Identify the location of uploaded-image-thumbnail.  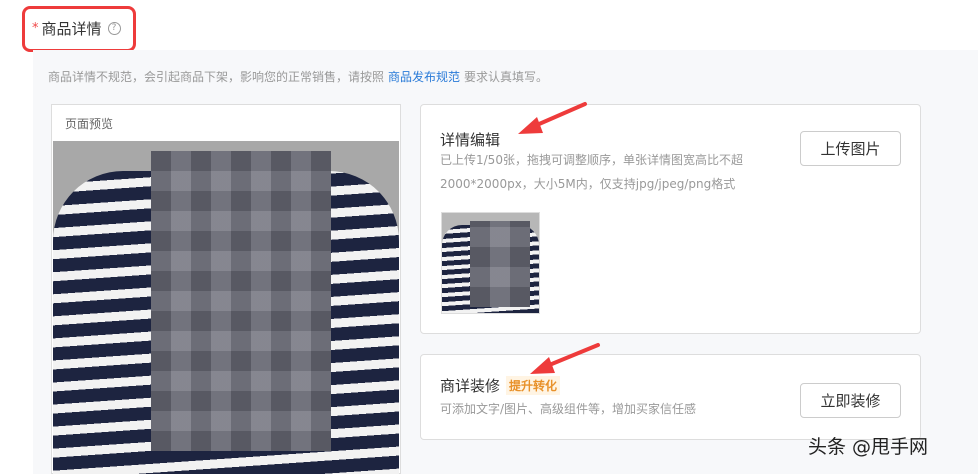
(490, 263).